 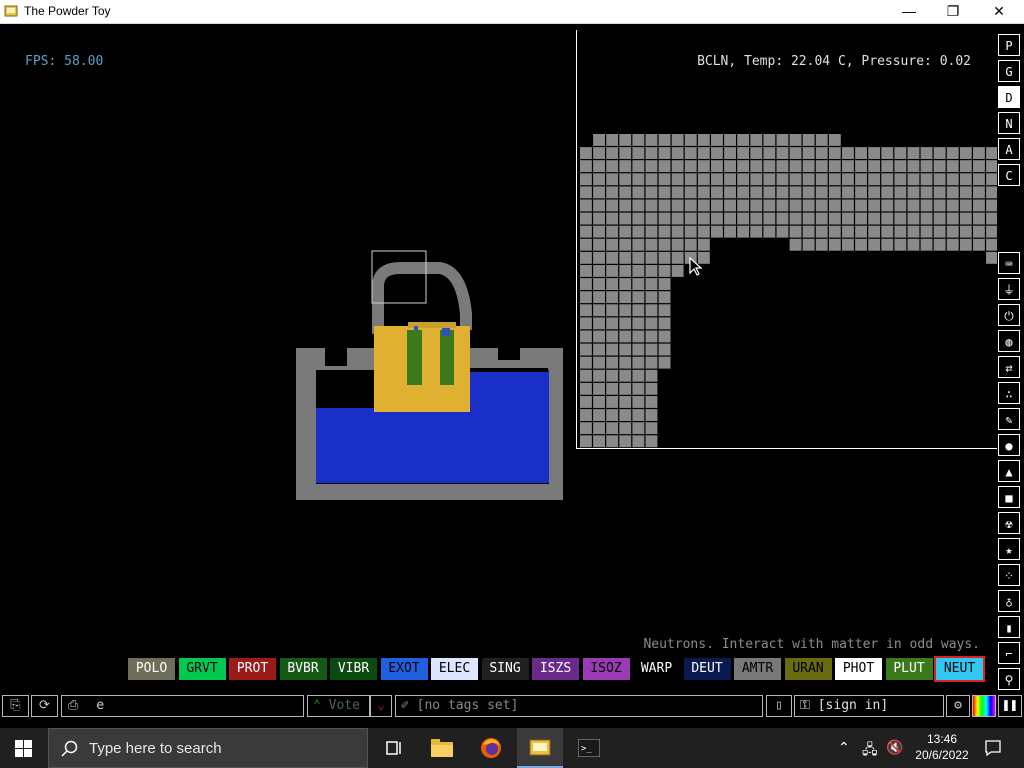 What do you see at coordinates (909, 11) in the screenshot?
I see `minimize-button: —` at bounding box center [909, 11].